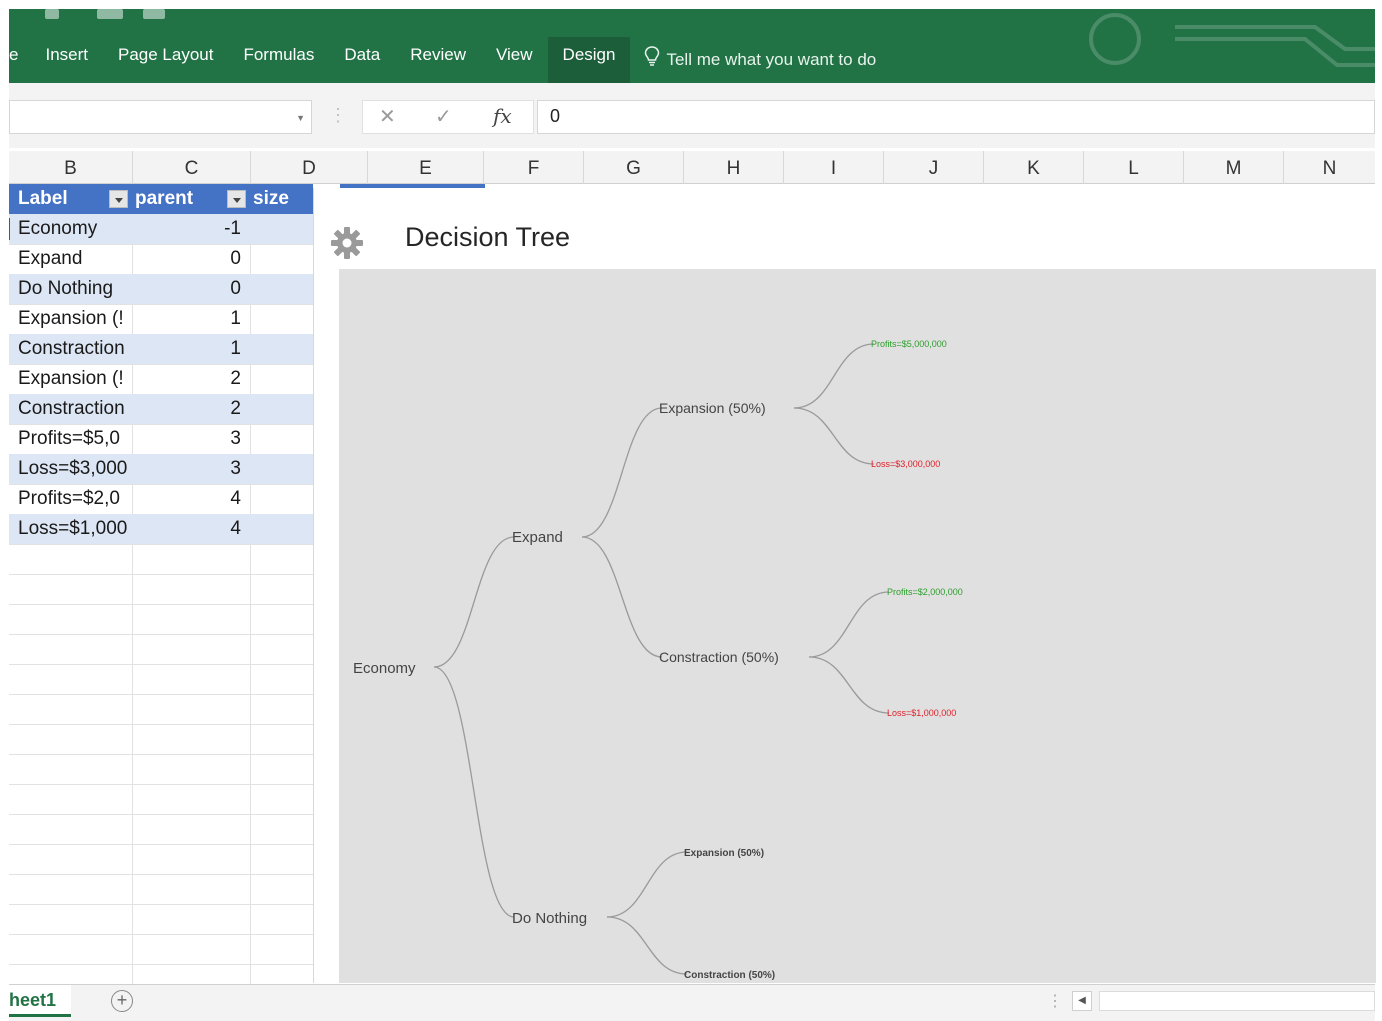  I want to click on function-icon: fx, so click(502, 116).